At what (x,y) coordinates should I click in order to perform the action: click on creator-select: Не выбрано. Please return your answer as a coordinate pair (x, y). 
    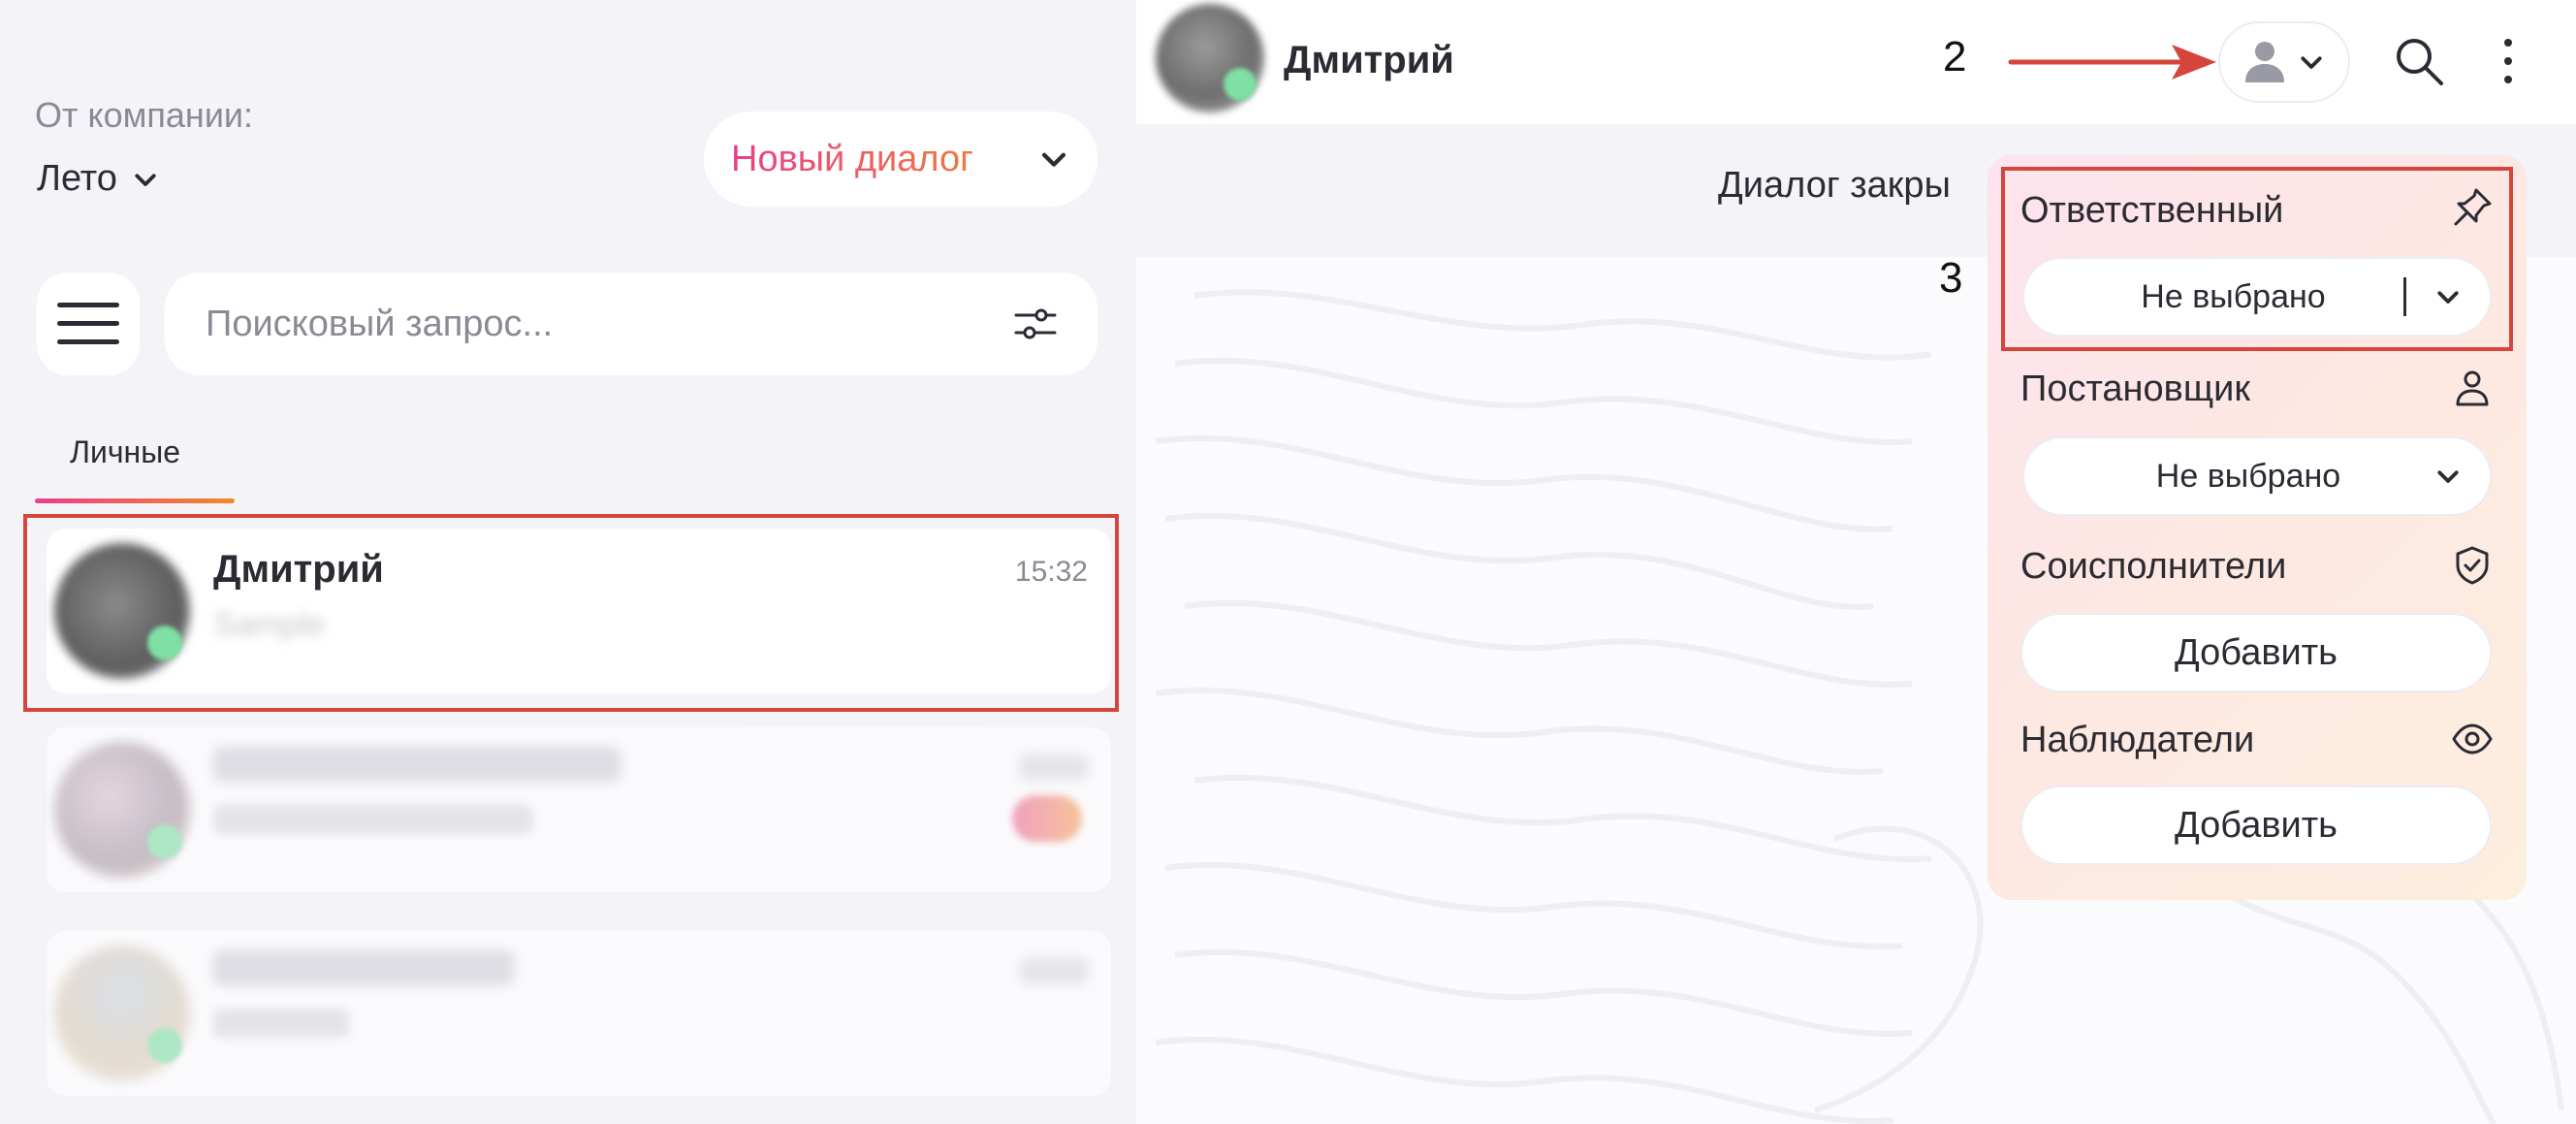
    Looking at the image, I should click on (2257, 476).